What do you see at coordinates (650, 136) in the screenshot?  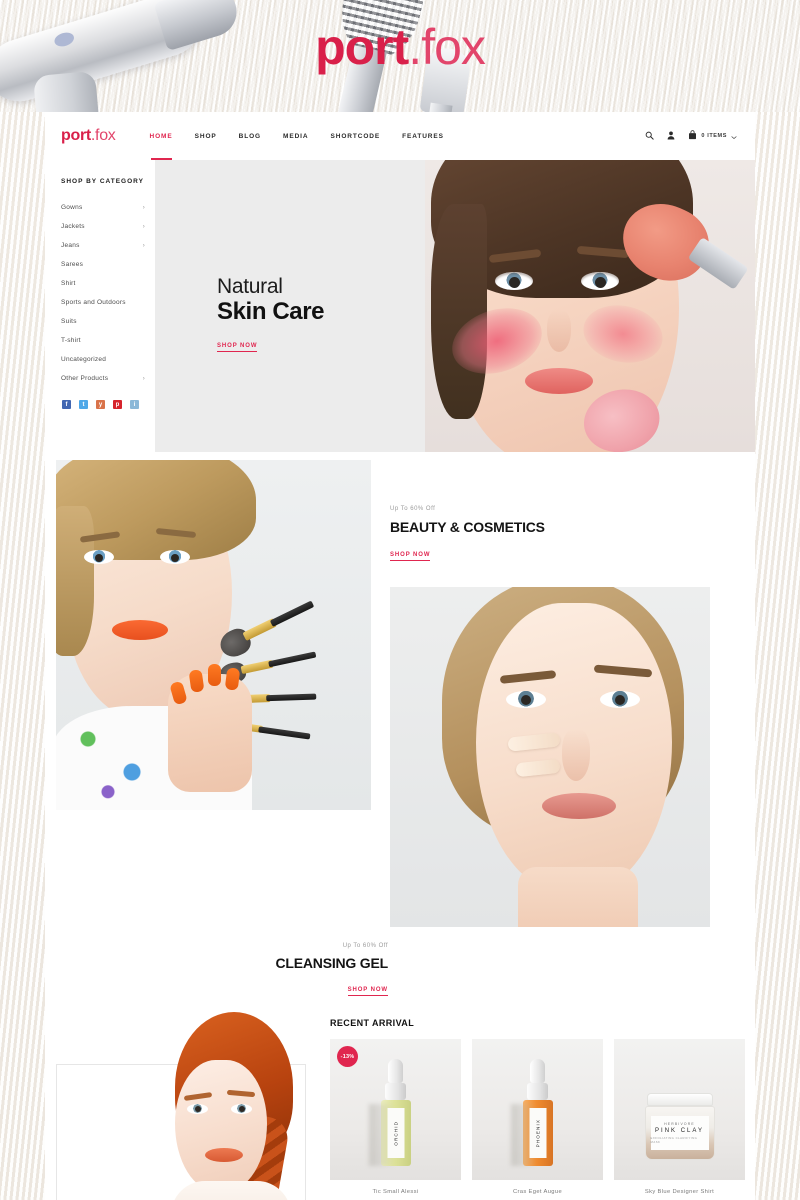 I see `search-icon` at bounding box center [650, 136].